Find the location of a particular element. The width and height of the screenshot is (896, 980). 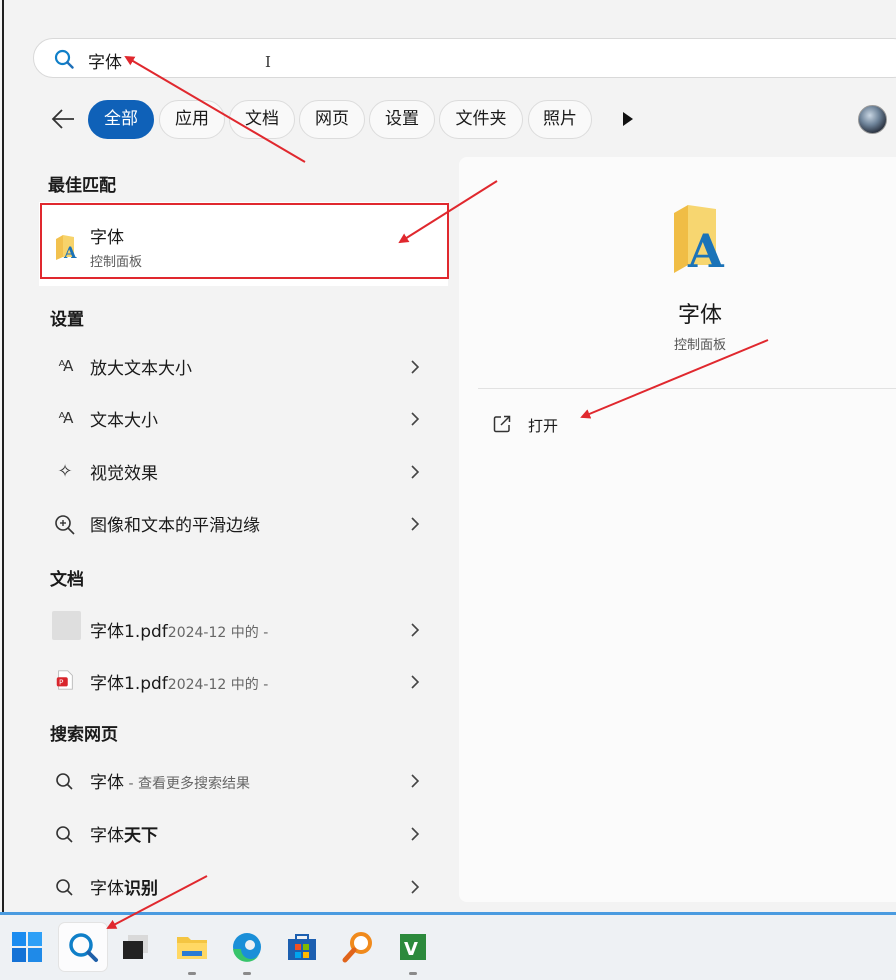

search-query: 字体 is located at coordinates (105, 60).